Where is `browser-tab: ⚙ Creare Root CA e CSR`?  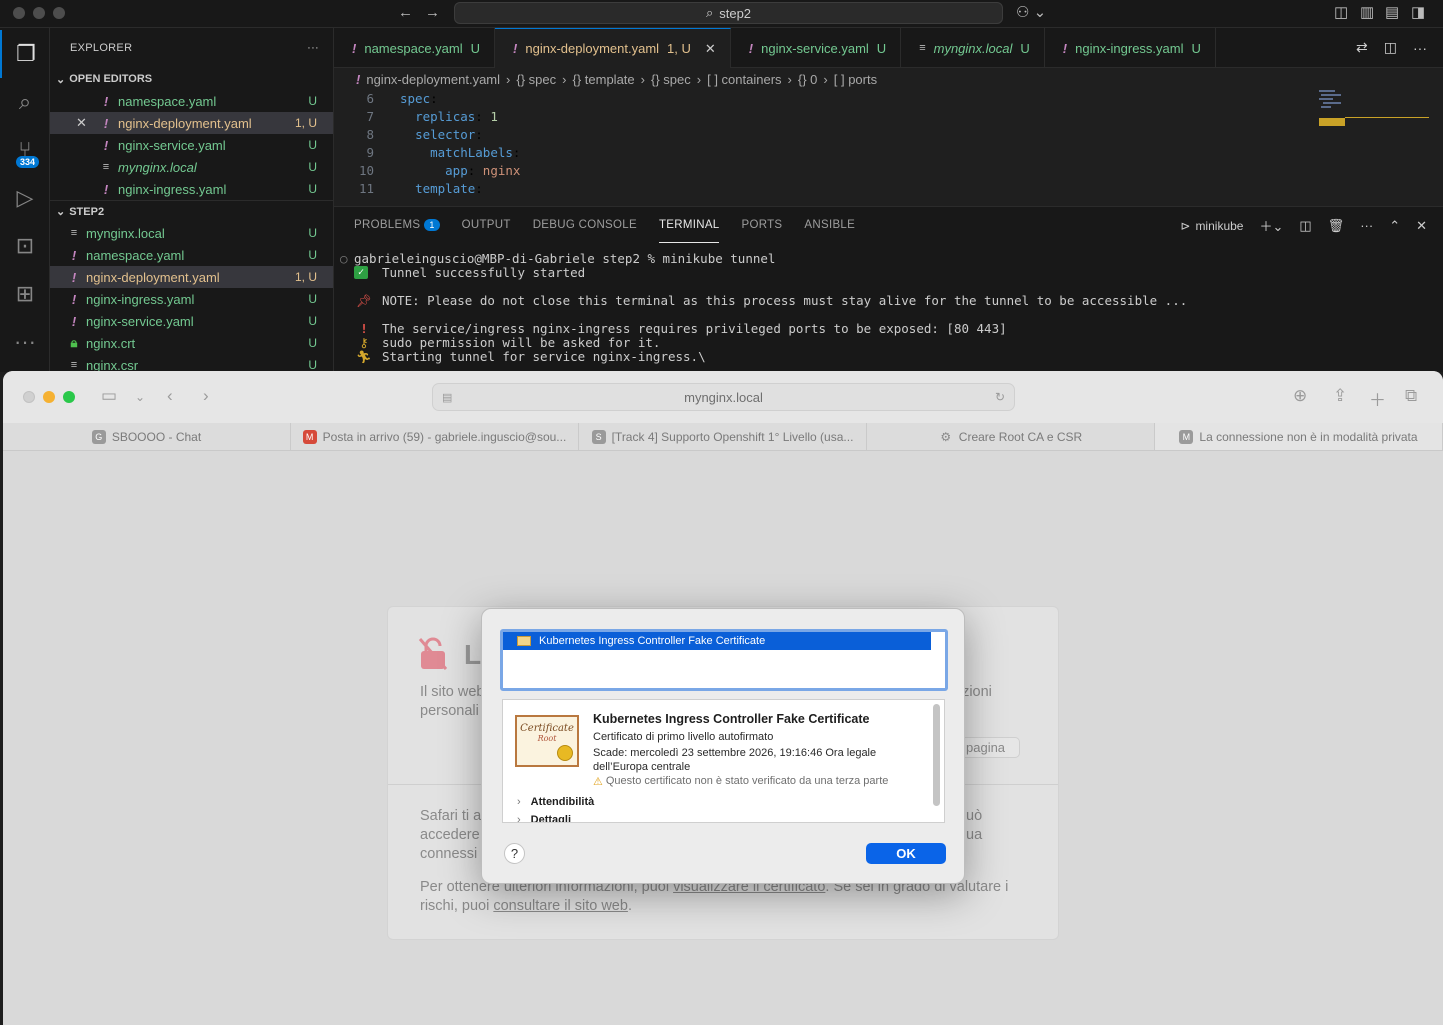
browser-tab: ⚙ Creare Root CA e CSR is located at coordinates (1011, 436).